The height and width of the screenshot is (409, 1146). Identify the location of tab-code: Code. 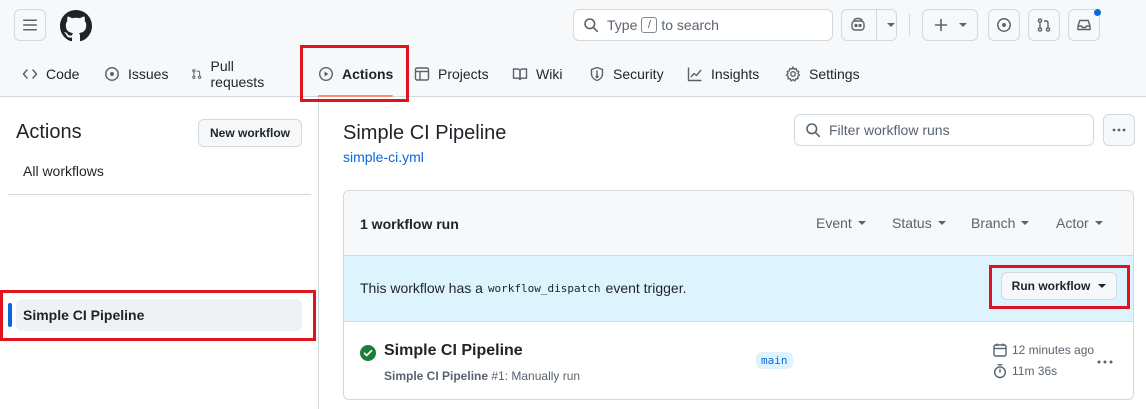
(50, 74).